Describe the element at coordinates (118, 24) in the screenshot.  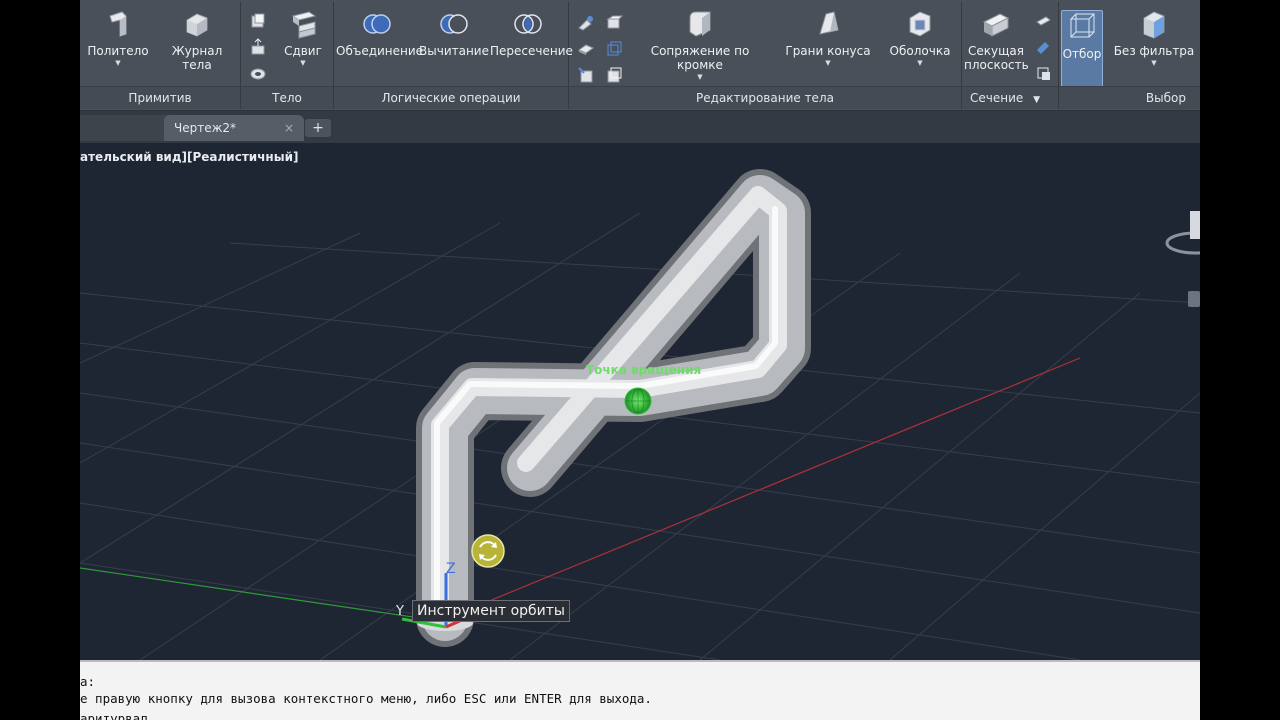
I see `polysolid-icon` at that location.